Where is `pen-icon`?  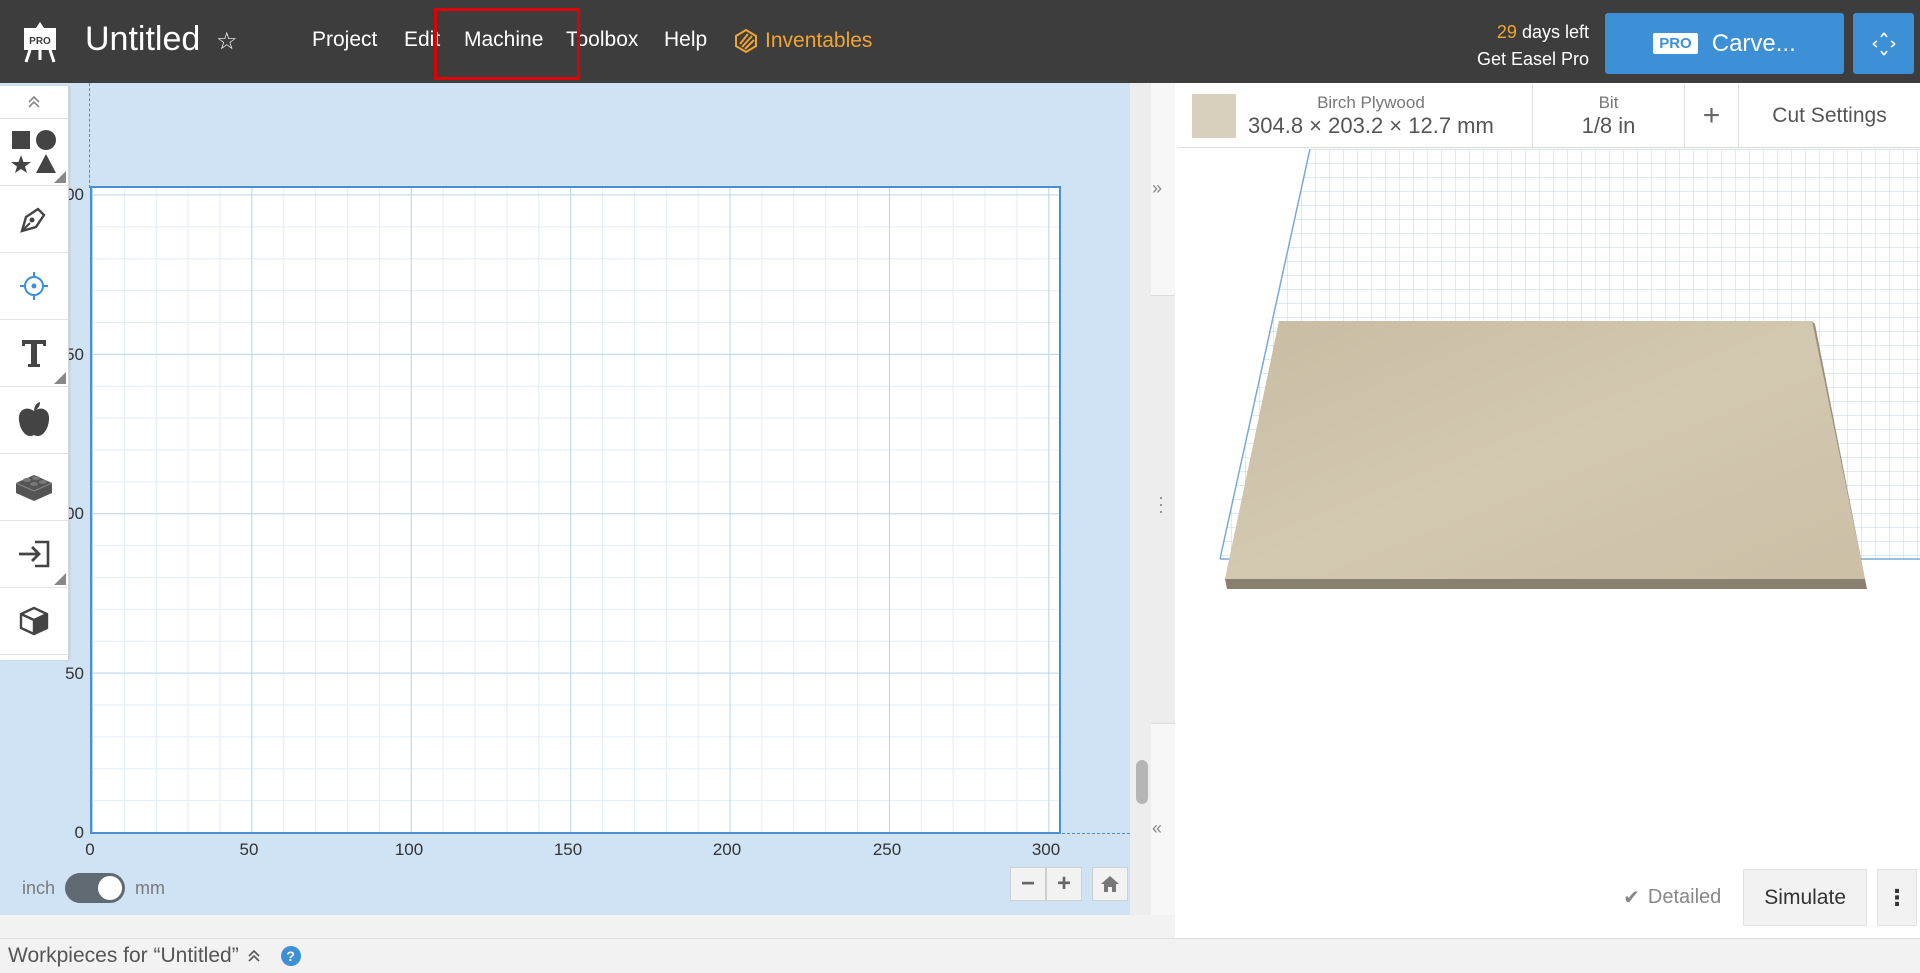 pen-icon is located at coordinates (33, 220).